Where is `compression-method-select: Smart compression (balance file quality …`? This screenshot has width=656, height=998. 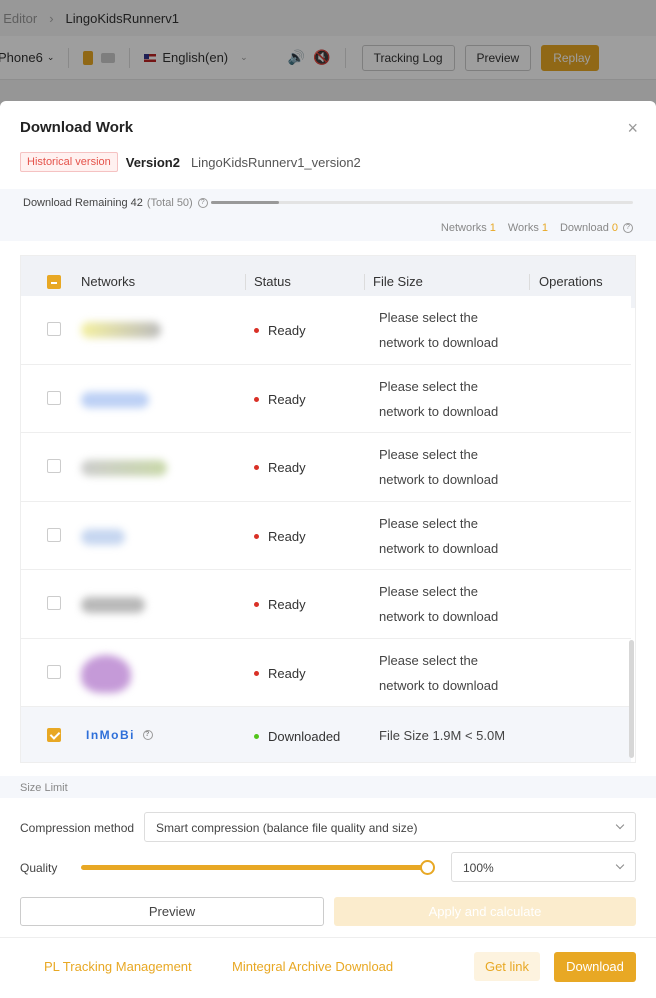
compression-method-select: Smart compression (balance file quality … is located at coordinates (390, 827).